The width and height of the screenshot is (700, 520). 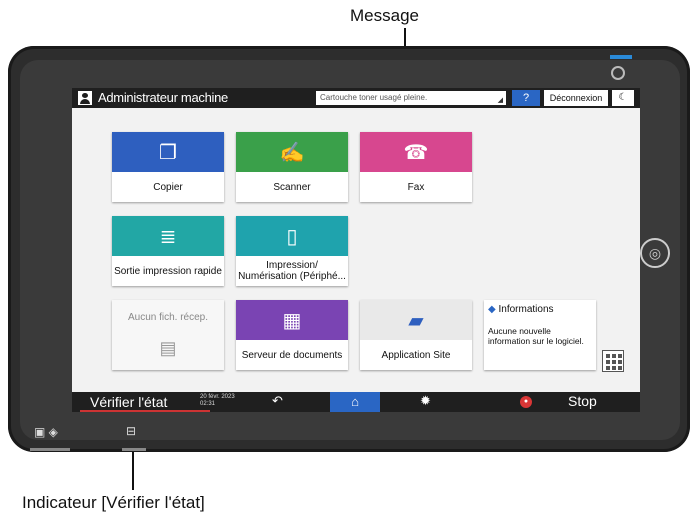 I want to click on app-tile-fax: ☎ Fax, so click(x=416, y=167).